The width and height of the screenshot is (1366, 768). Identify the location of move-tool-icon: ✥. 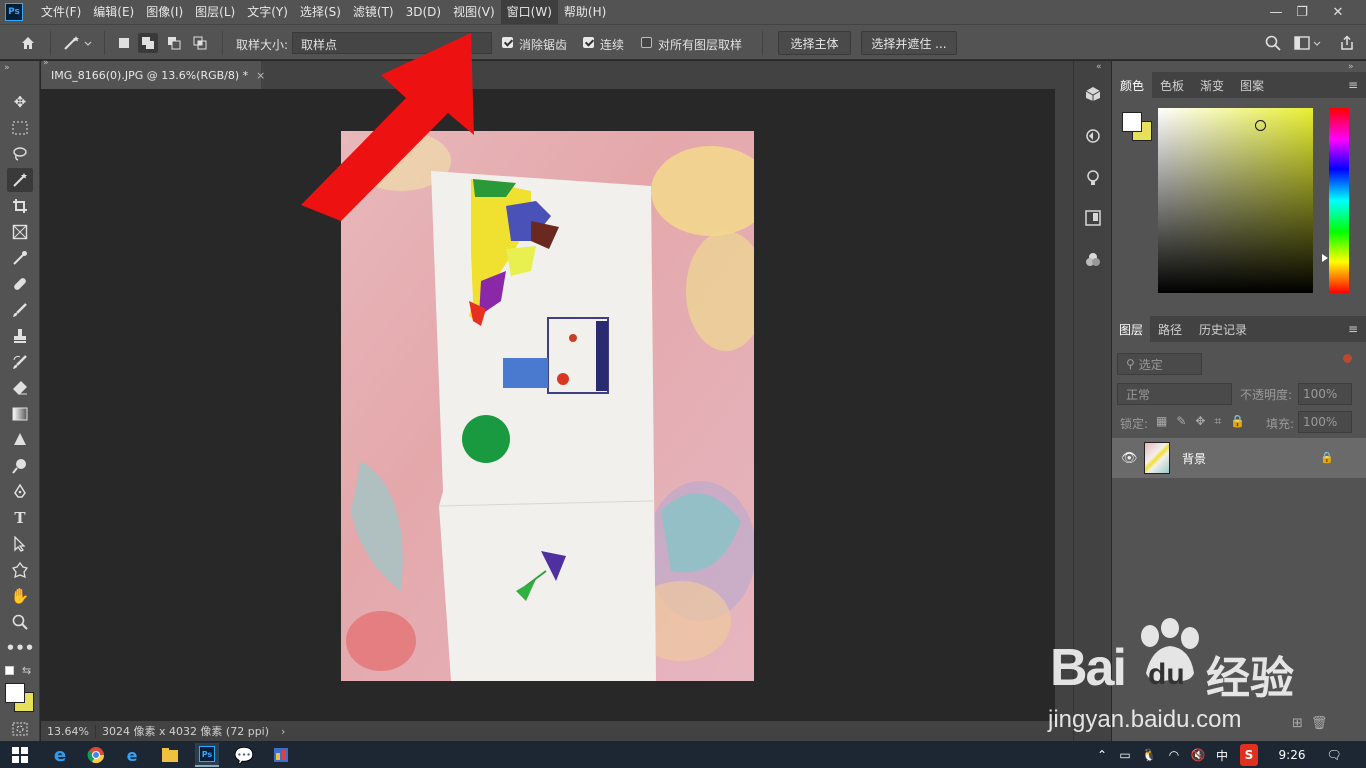
(20, 102).